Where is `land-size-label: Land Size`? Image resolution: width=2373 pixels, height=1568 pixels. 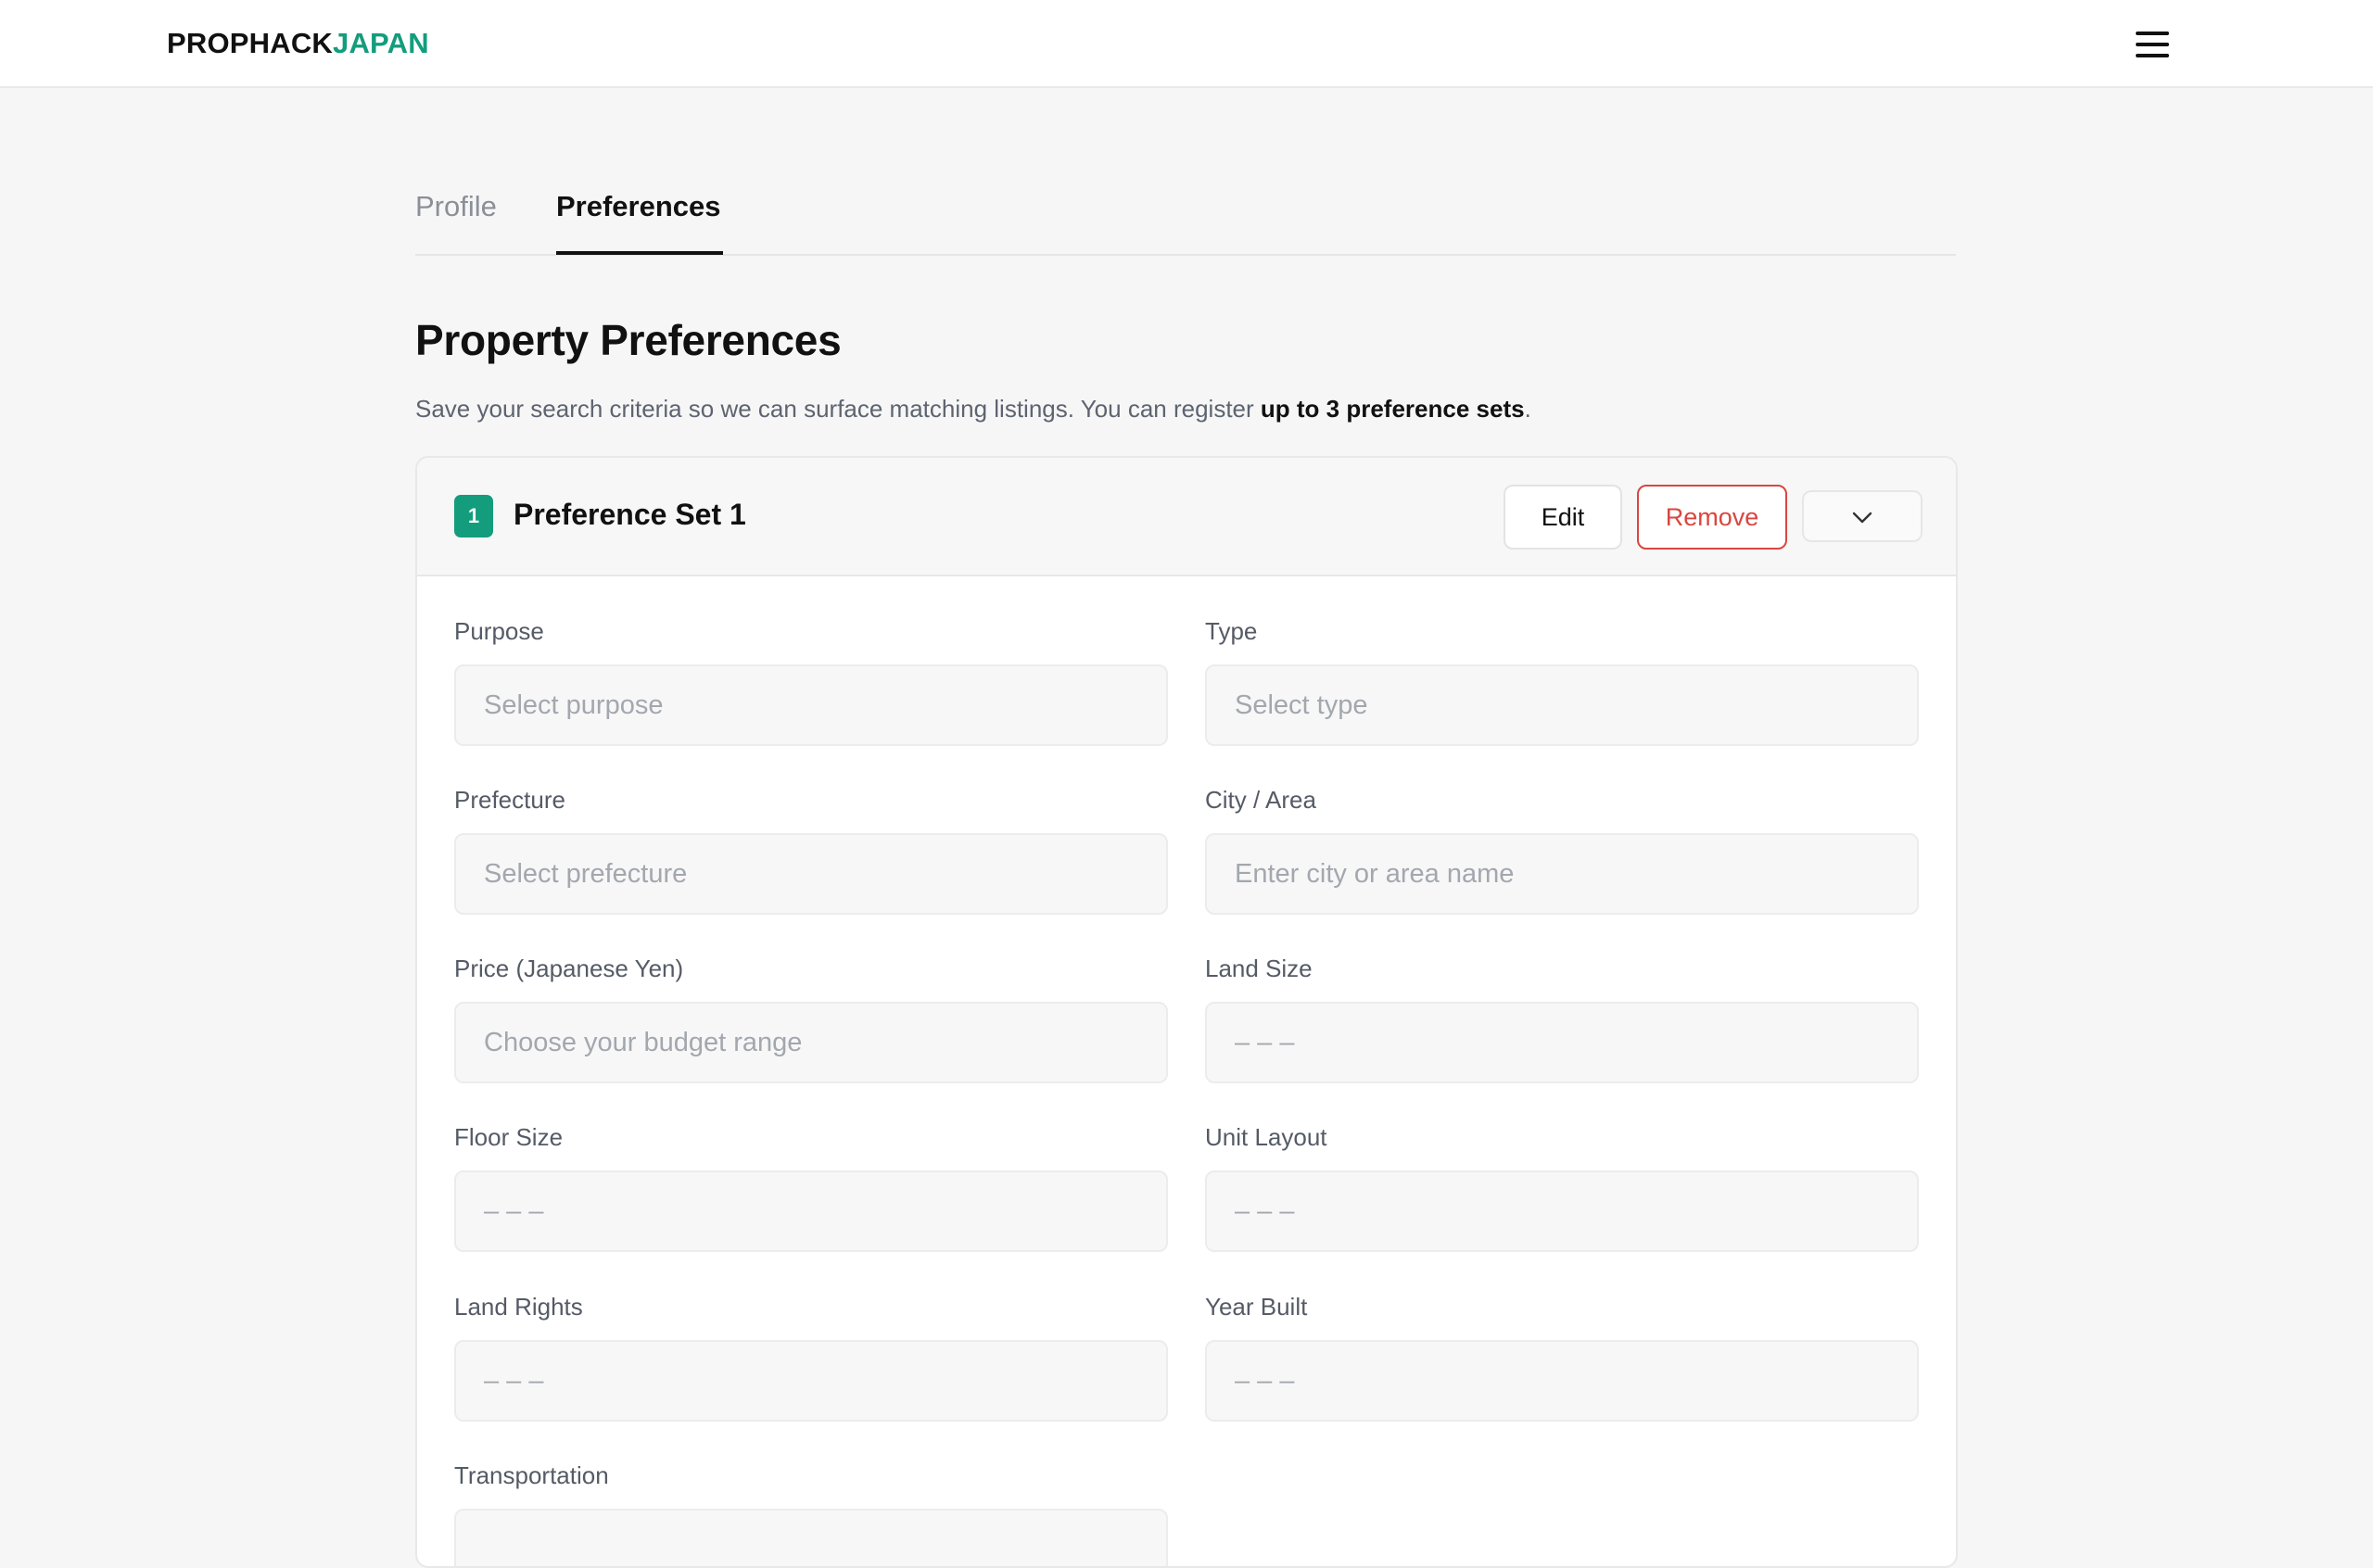
land-size-label: Land Size is located at coordinates (1259, 969).